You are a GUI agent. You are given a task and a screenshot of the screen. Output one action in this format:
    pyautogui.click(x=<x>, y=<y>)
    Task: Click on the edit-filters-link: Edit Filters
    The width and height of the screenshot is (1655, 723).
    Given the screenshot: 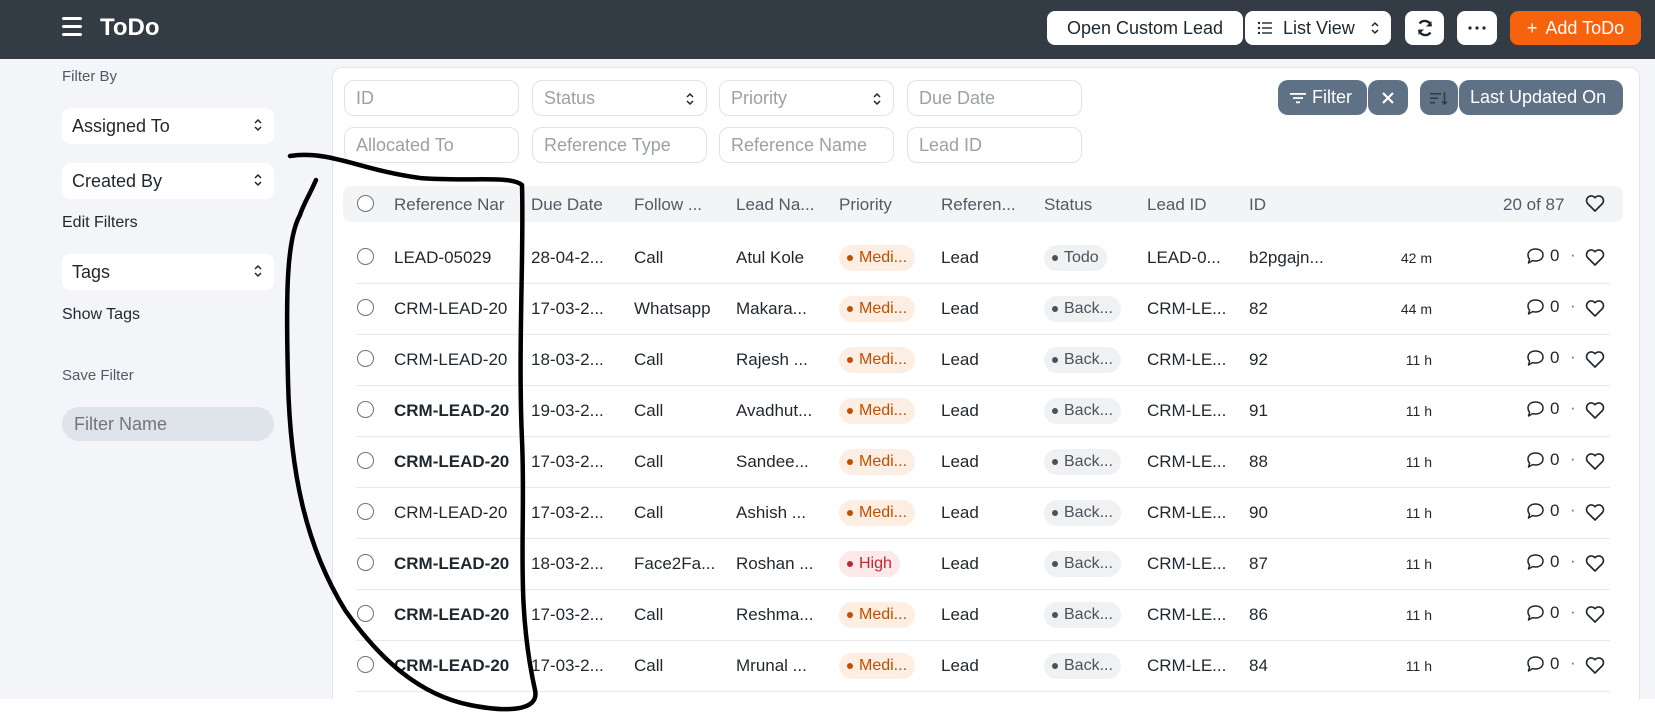 What is the action you would take?
    pyautogui.click(x=100, y=223)
    